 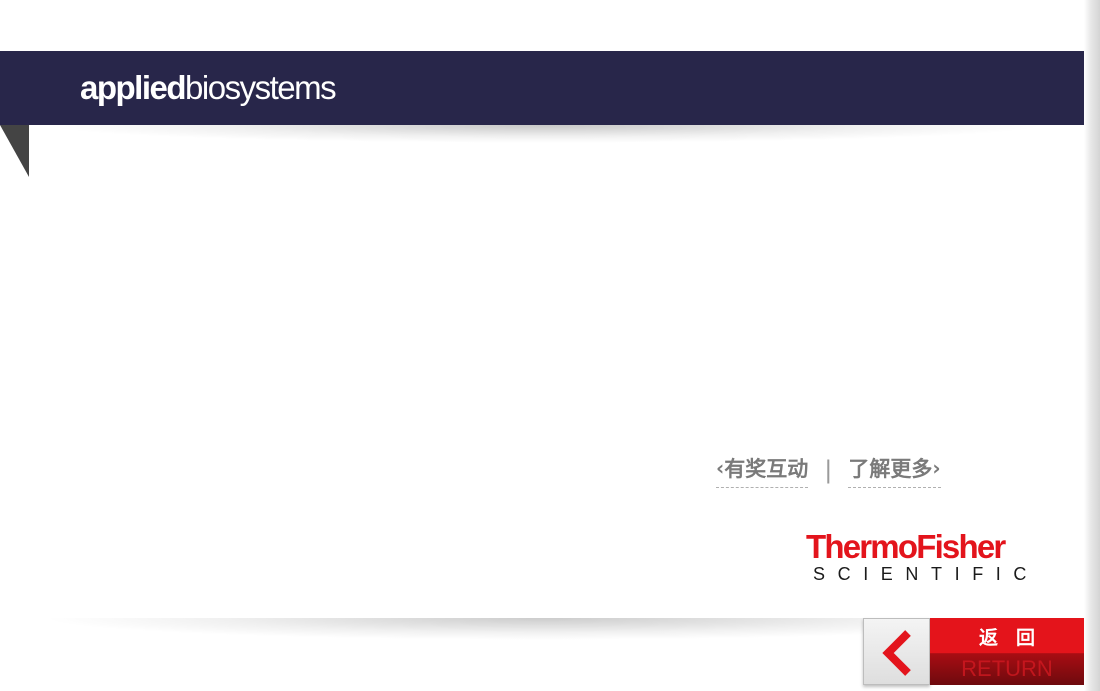 I want to click on back-button, so click(x=896, y=651).